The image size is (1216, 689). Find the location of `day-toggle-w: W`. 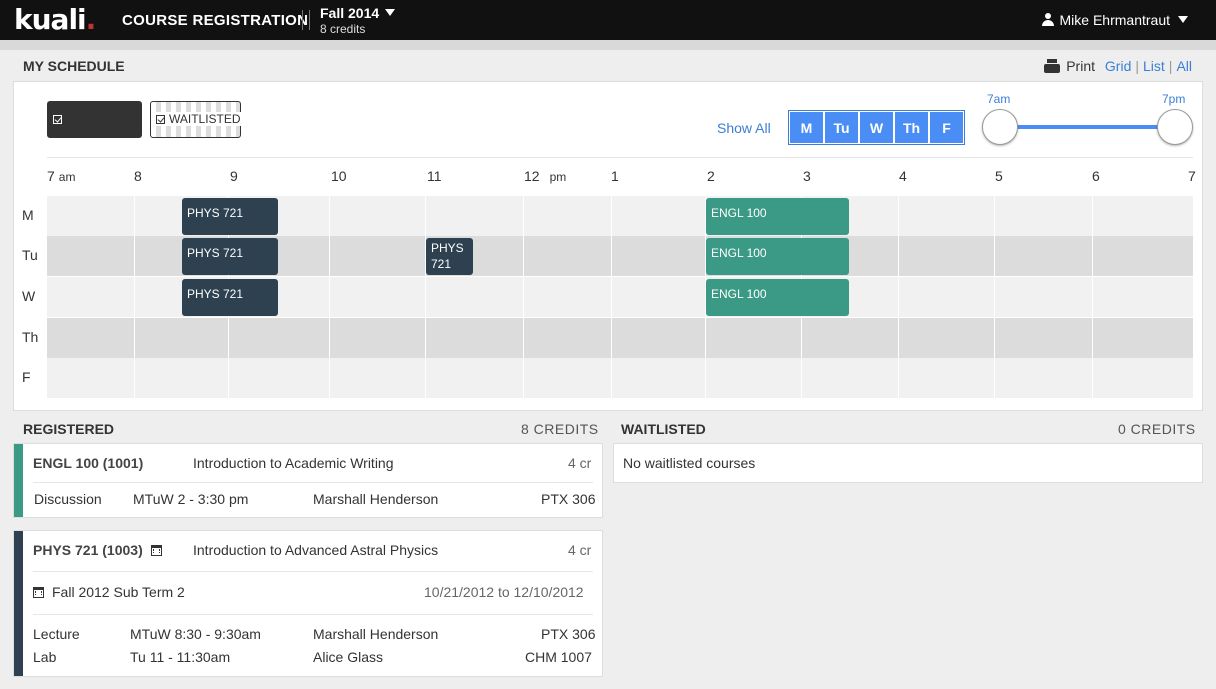

day-toggle-w: W is located at coordinates (876, 127).